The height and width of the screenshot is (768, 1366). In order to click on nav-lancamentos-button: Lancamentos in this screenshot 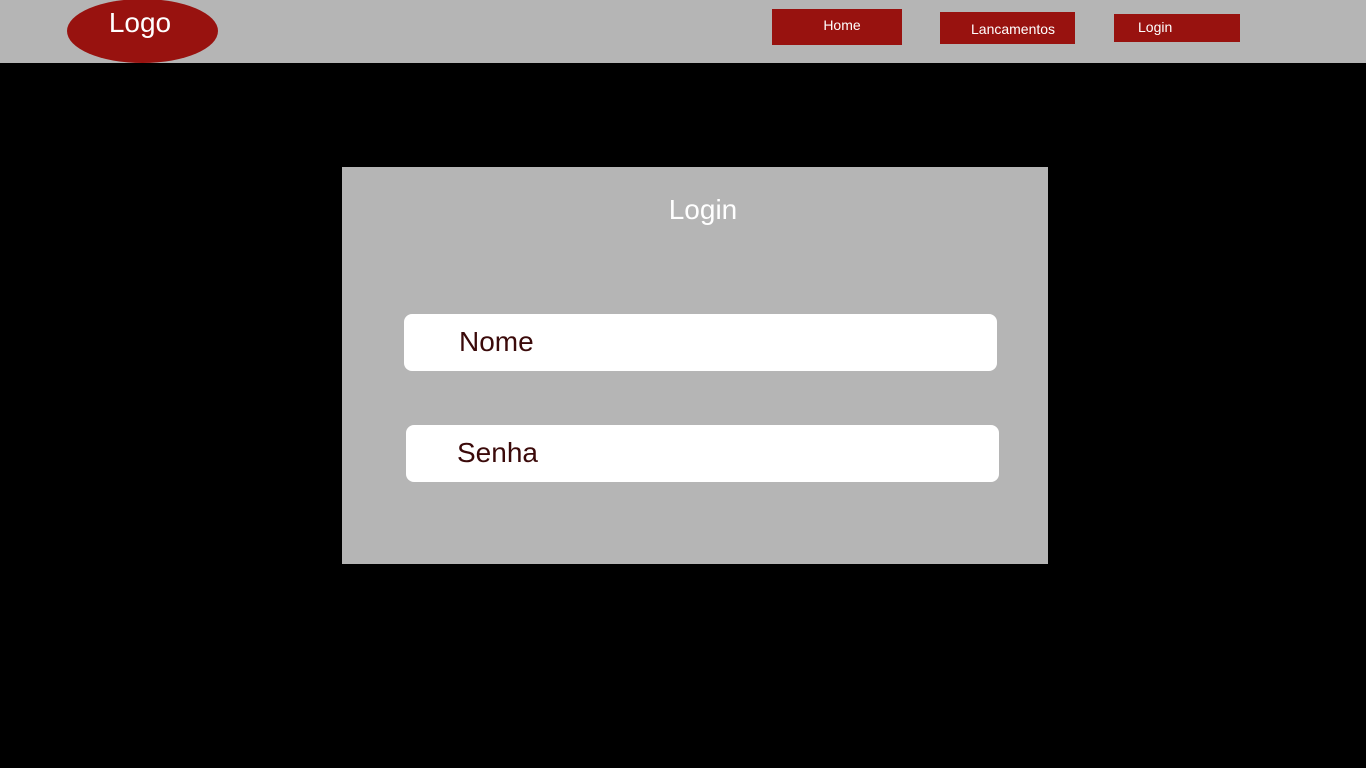, I will do `click(1007, 28)`.